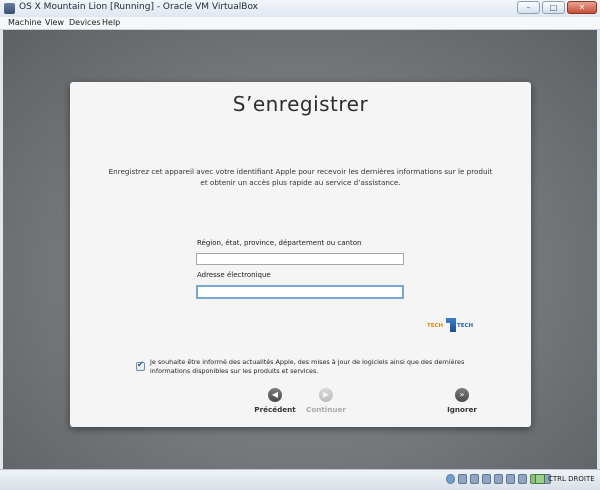 The image size is (600, 490). Describe the element at coordinates (474, 479) in the screenshot. I see `usb-icon` at that location.